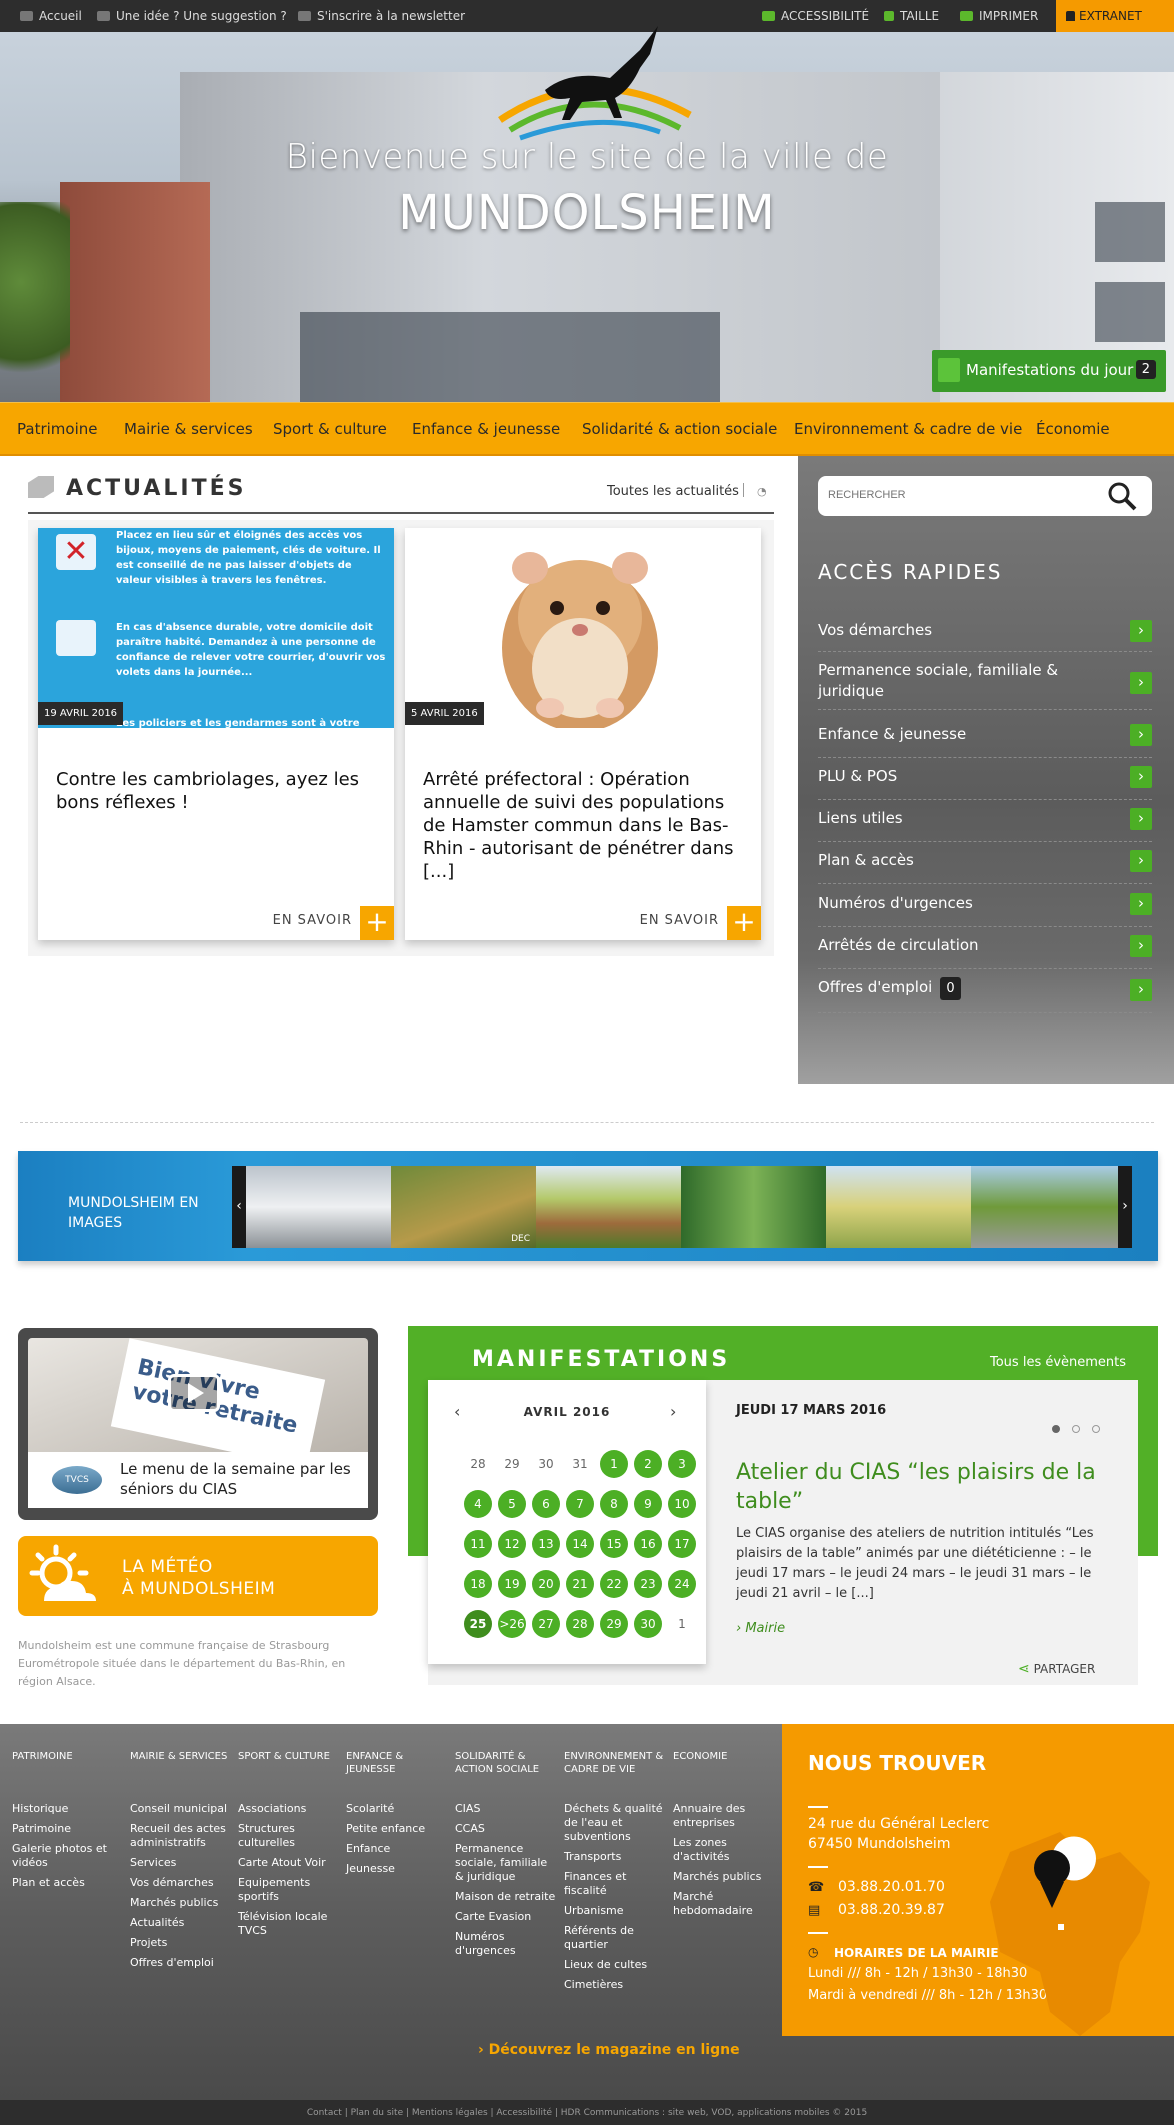 Image resolution: width=1174 pixels, height=2125 pixels. I want to click on footer-link: Transports, so click(615, 1857).